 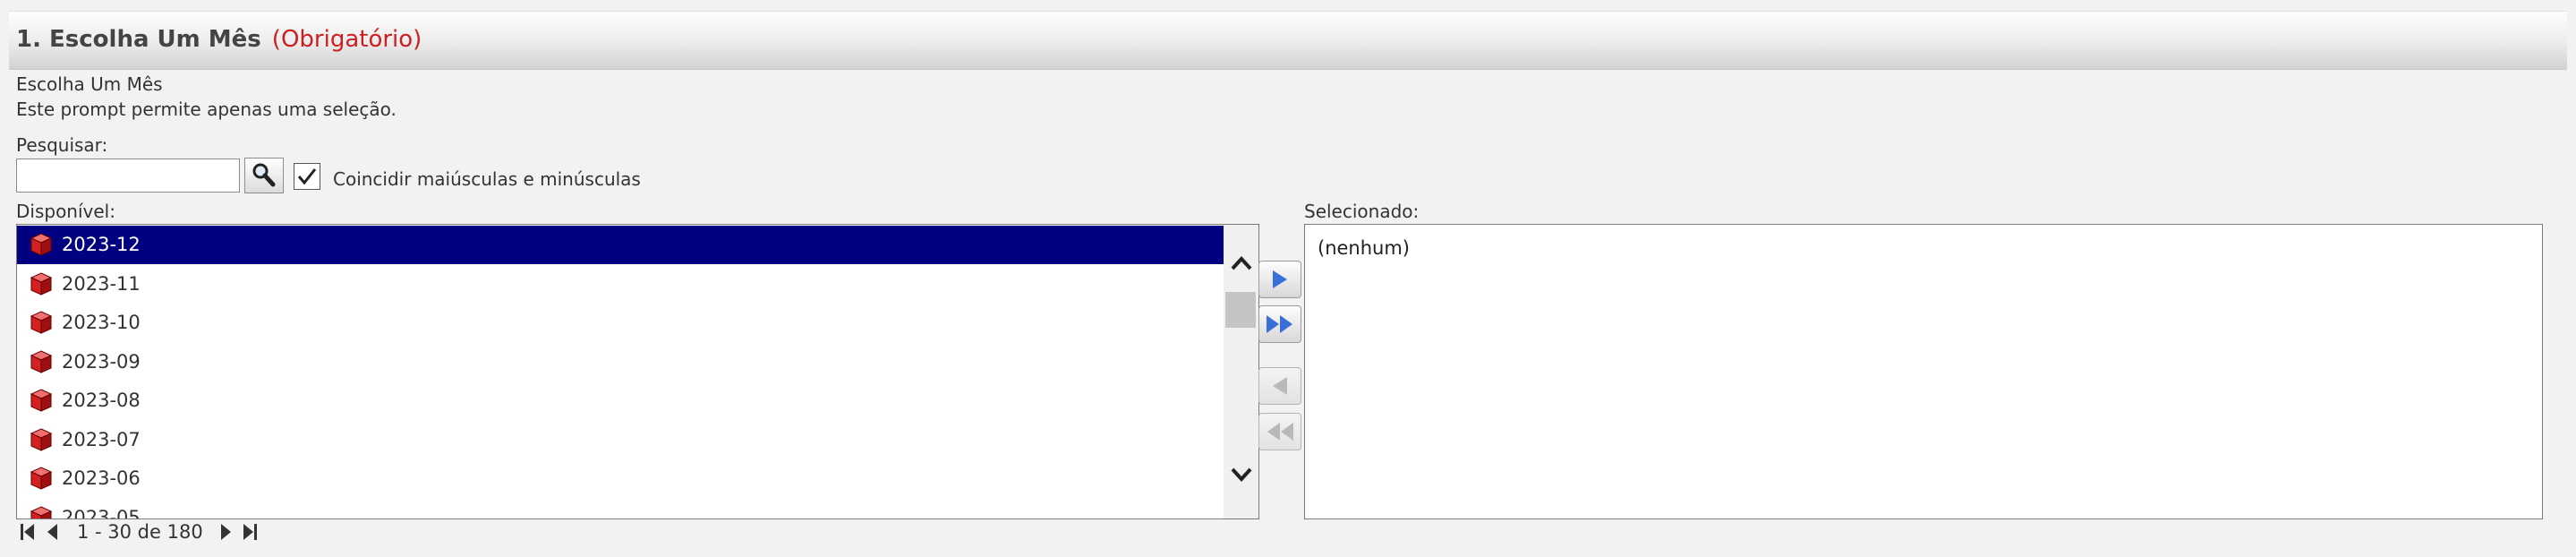 What do you see at coordinates (620, 284) in the screenshot?
I see `list-item: 2023-11` at bounding box center [620, 284].